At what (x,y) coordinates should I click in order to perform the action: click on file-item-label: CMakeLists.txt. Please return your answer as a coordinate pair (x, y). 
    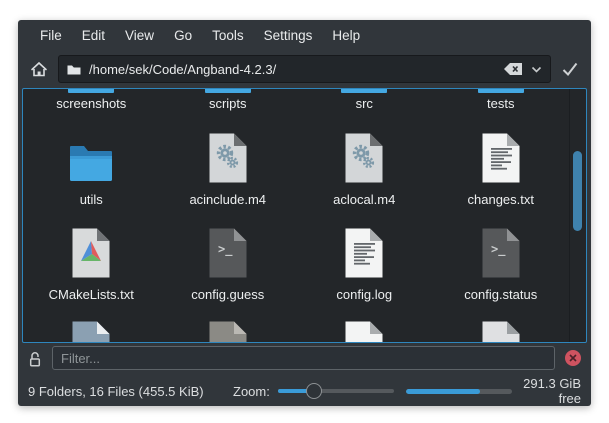
    Looking at the image, I should click on (91, 294).